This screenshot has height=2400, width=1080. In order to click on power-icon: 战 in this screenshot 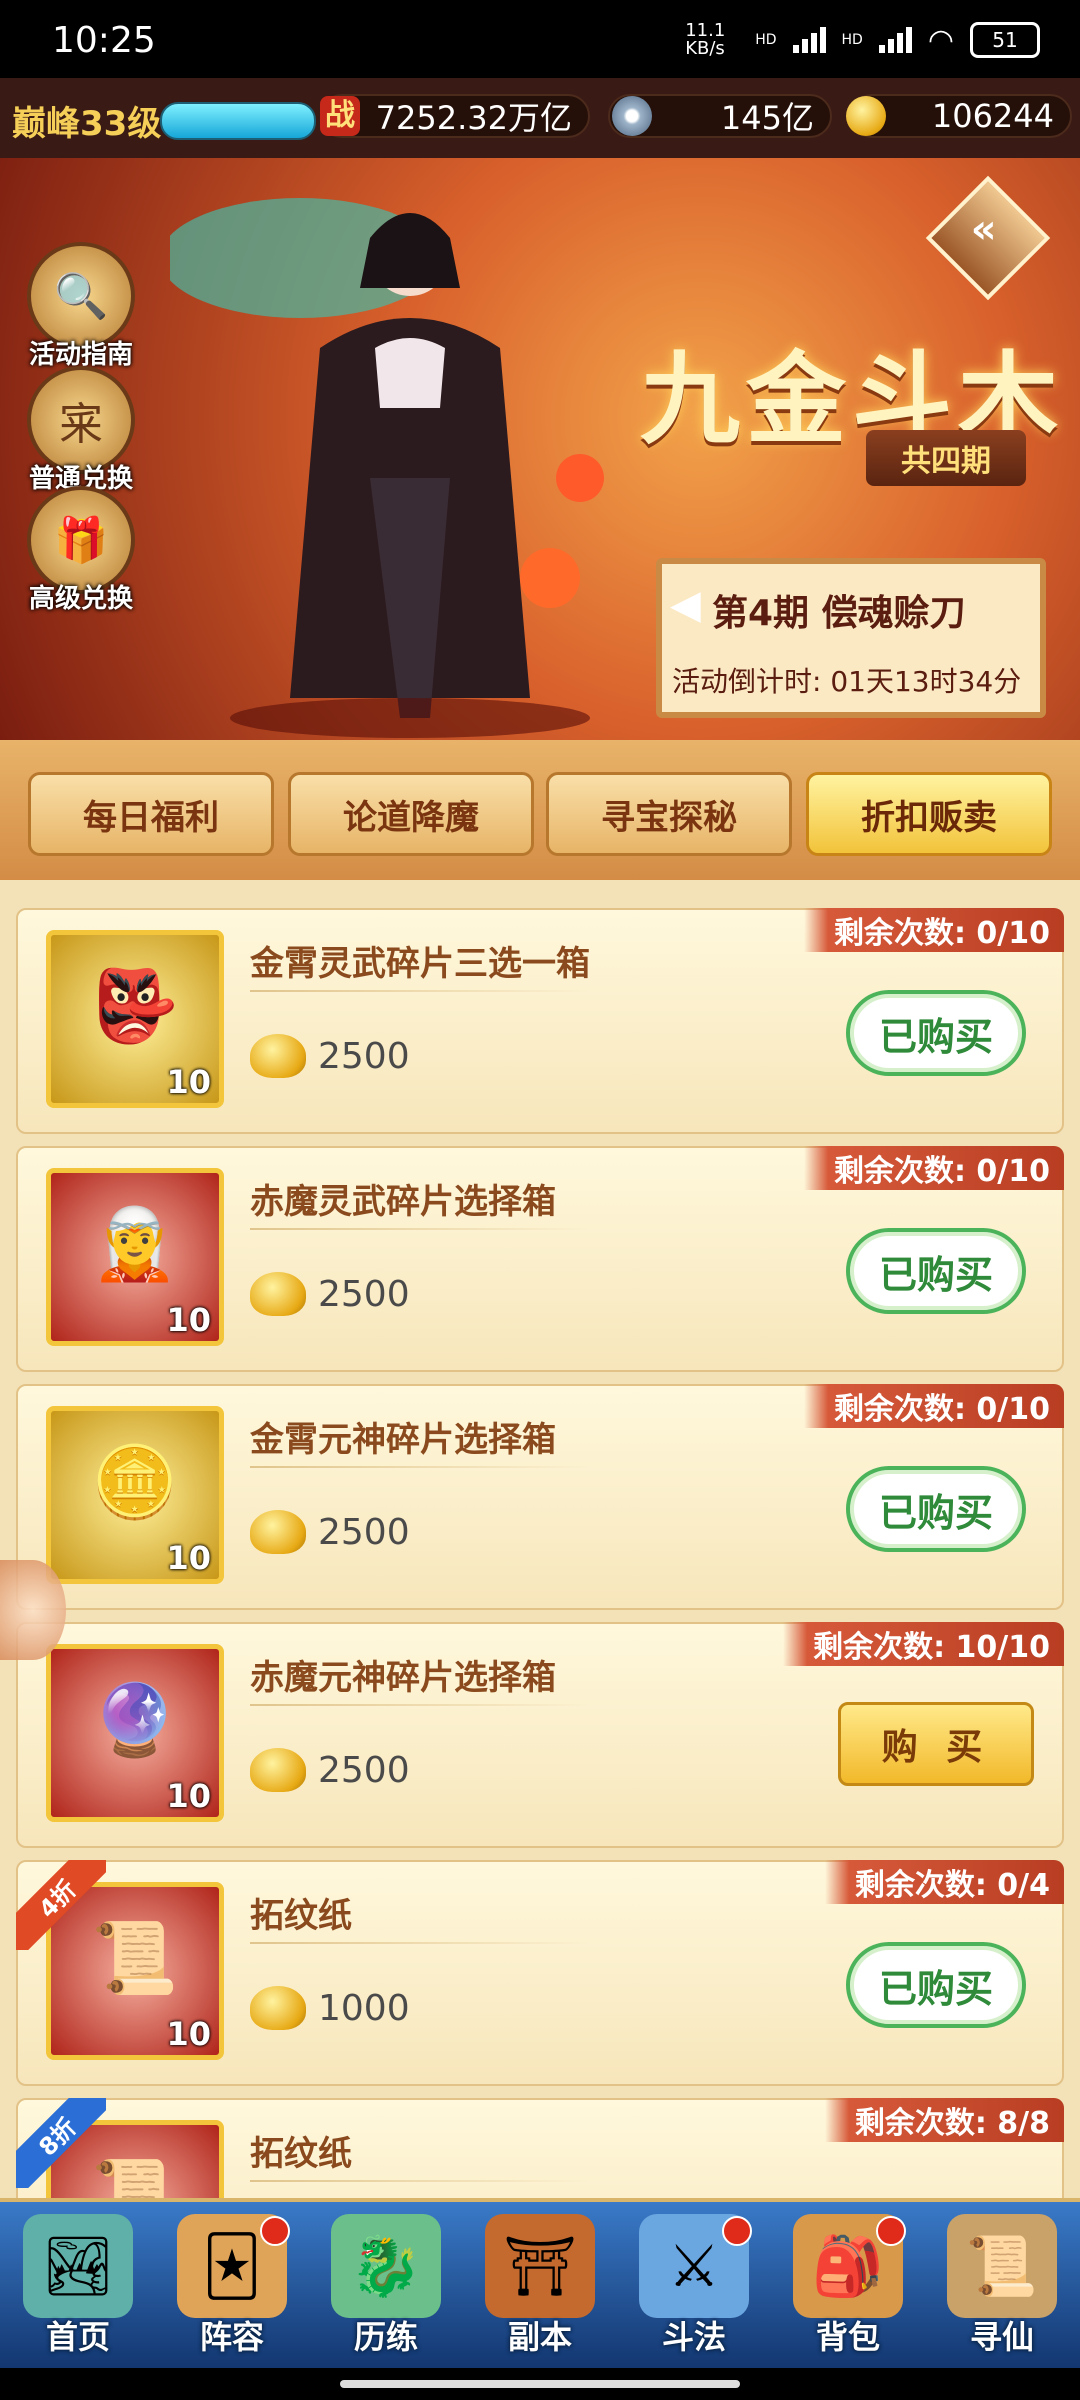, I will do `click(340, 116)`.